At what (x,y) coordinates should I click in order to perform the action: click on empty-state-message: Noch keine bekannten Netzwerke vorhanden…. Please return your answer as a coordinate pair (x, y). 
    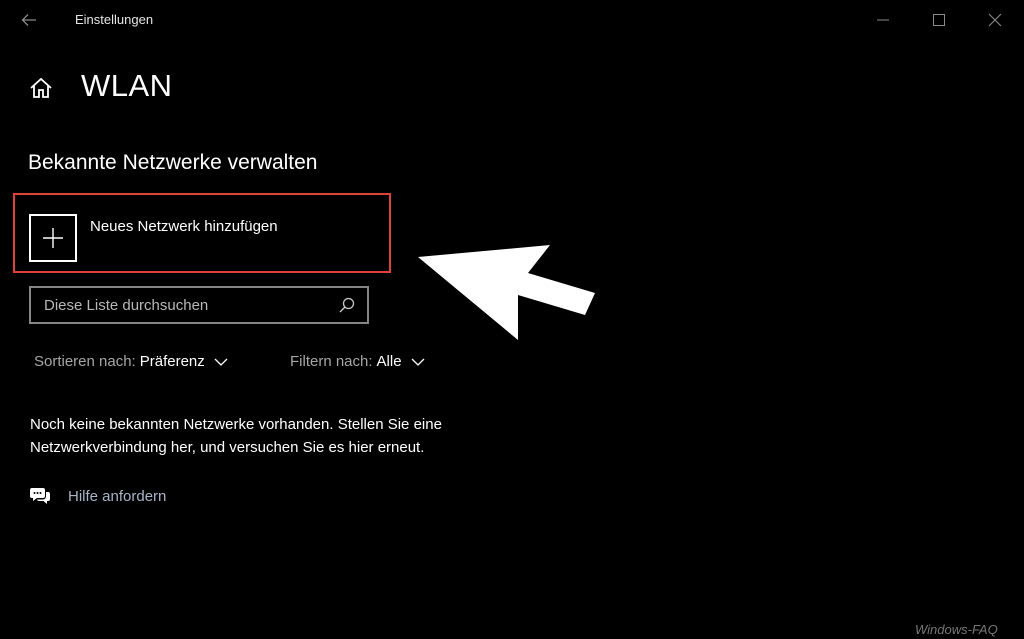
    Looking at the image, I should click on (280, 436).